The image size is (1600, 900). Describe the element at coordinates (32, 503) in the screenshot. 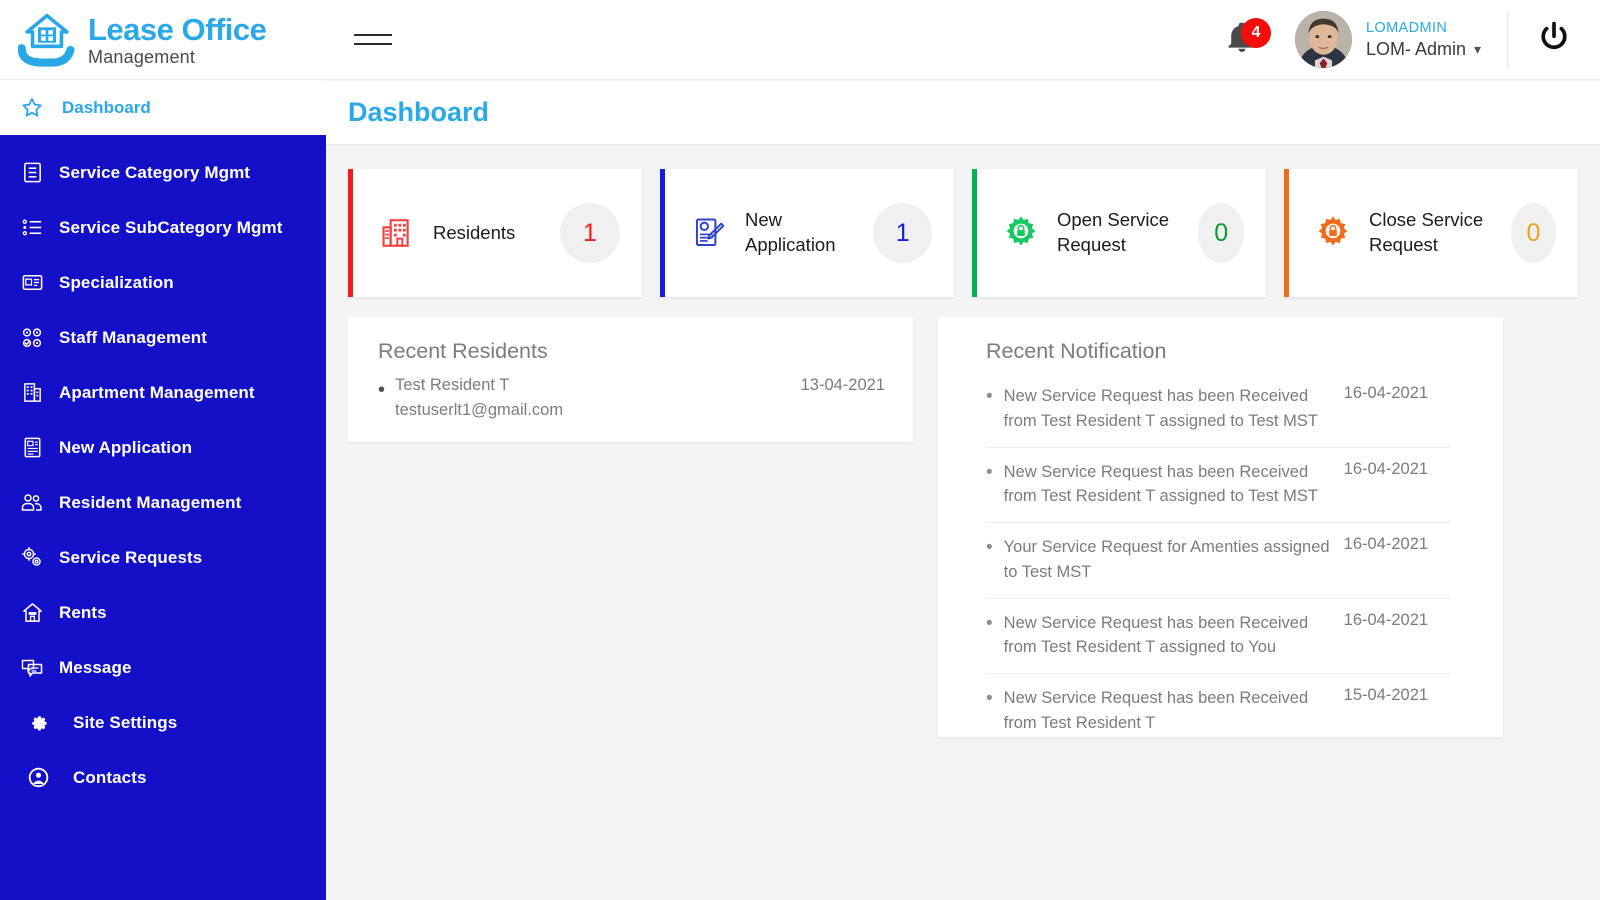

I see `people-group-icon` at that location.